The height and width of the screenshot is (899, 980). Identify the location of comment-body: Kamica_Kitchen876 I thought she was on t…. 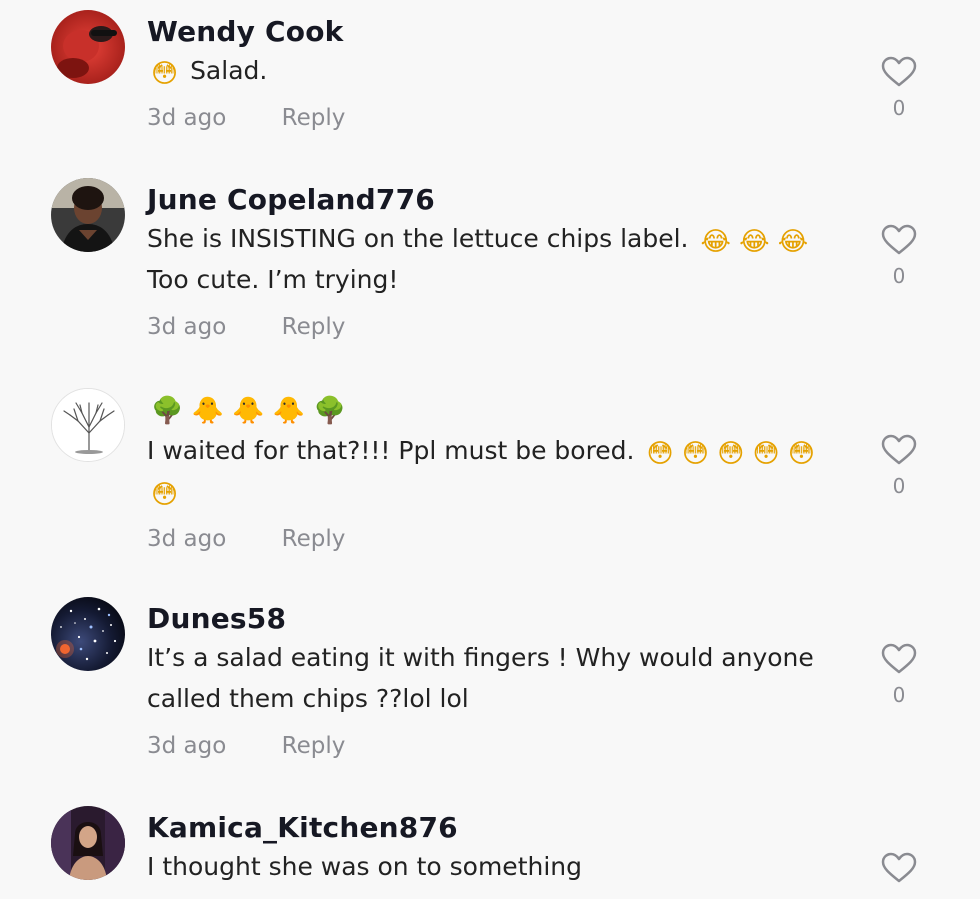
(497, 848).